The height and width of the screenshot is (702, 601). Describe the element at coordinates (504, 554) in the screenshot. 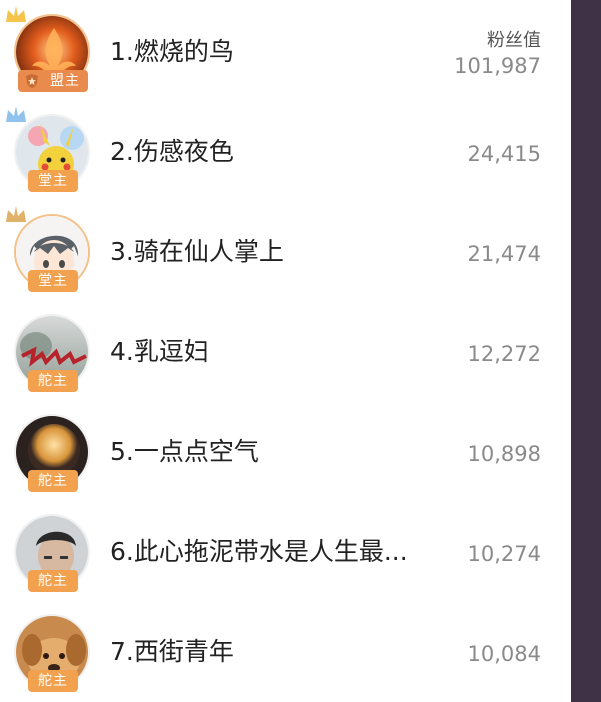

I see `fan-value: 10,274` at that location.